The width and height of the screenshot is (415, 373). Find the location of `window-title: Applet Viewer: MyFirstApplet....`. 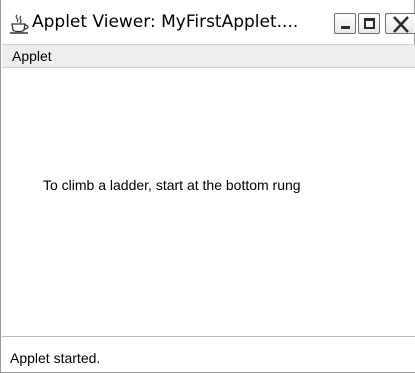

window-title: Applet Viewer: MyFirstApplet.... is located at coordinates (165, 22).